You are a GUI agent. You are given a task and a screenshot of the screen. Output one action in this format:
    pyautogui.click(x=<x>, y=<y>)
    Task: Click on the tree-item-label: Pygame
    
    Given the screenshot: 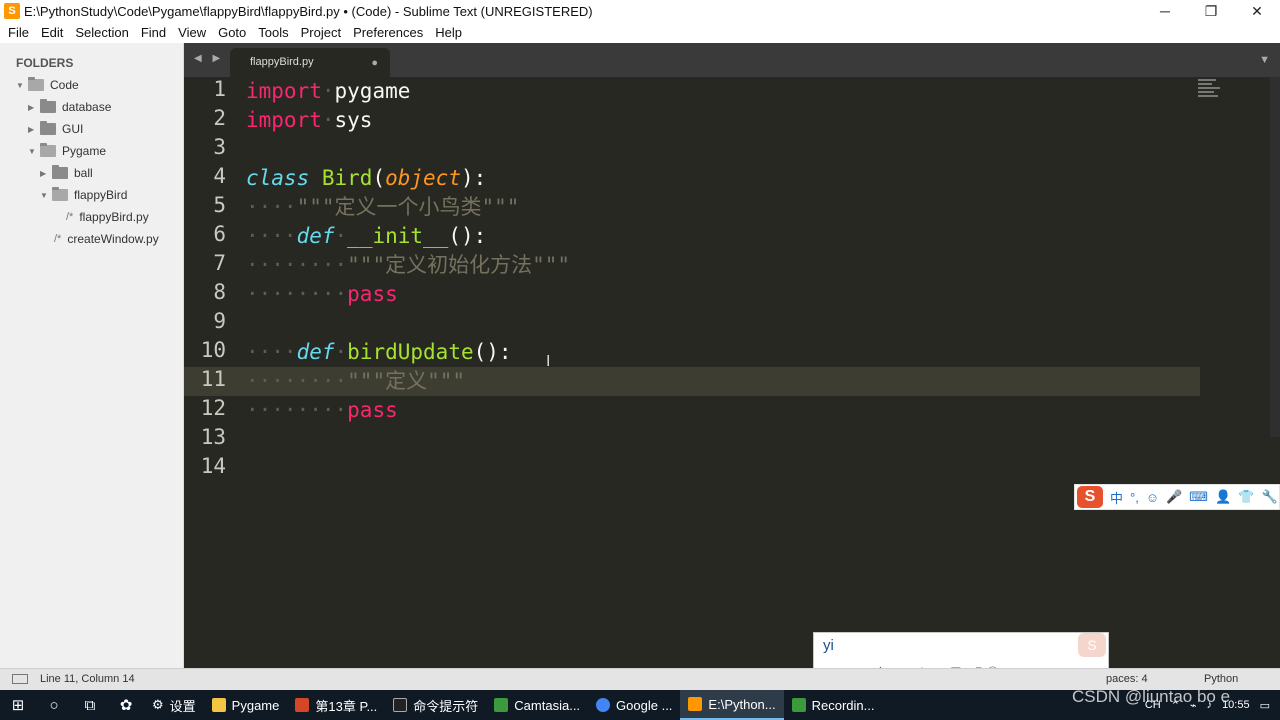 What is the action you would take?
    pyautogui.click(x=84, y=151)
    